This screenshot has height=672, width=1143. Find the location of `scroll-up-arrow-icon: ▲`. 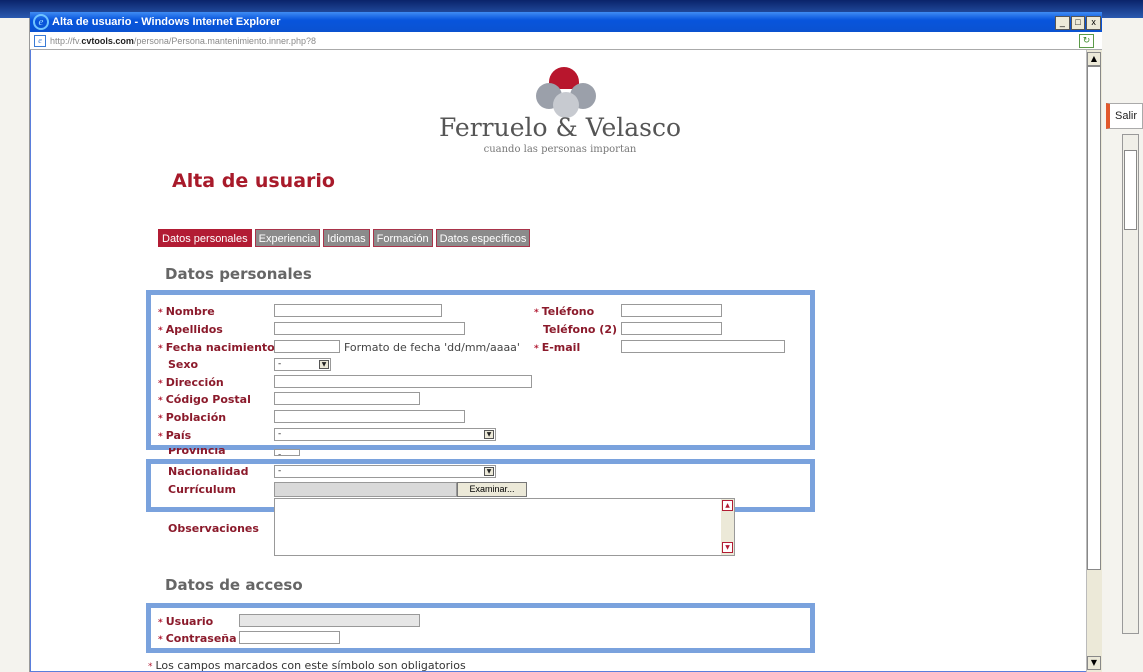

scroll-up-arrow-icon: ▲ is located at coordinates (1094, 59).